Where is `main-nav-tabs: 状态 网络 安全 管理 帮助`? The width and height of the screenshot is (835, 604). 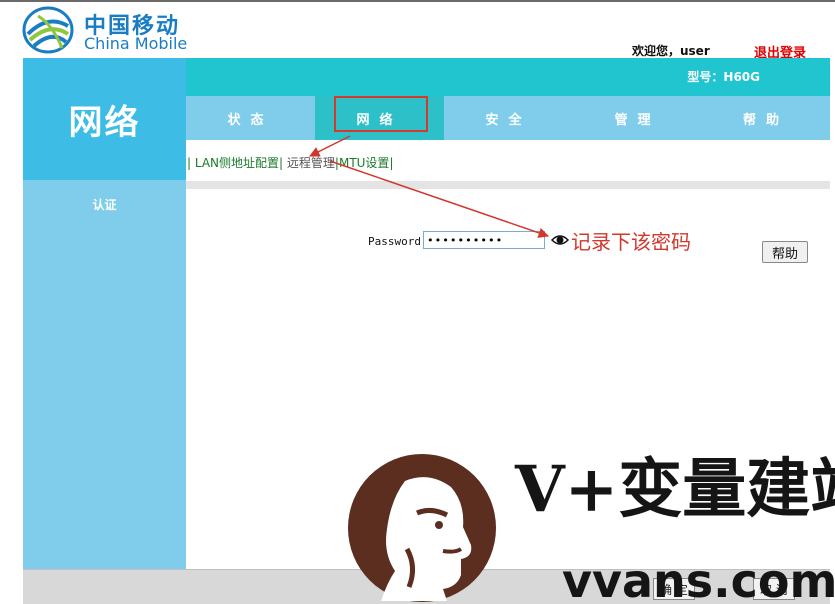
main-nav-tabs: 状态 网络 安全 管理 帮助 is located at coordinates (508, 118).